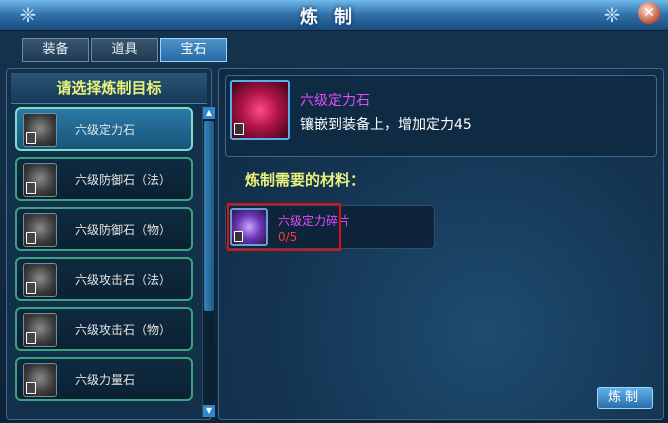  I want to click on tab-gems: 宝石, so click(193, 50).